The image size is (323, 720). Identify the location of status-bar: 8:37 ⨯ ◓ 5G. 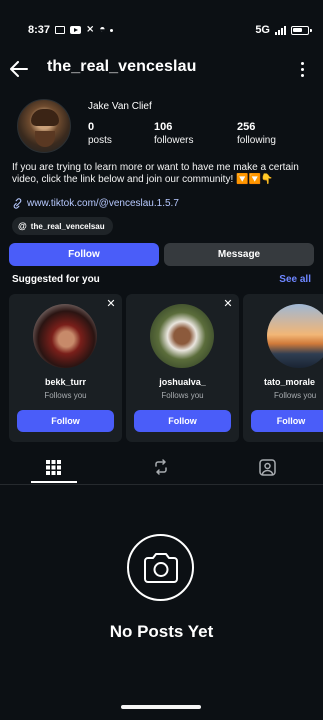
(161, 23).